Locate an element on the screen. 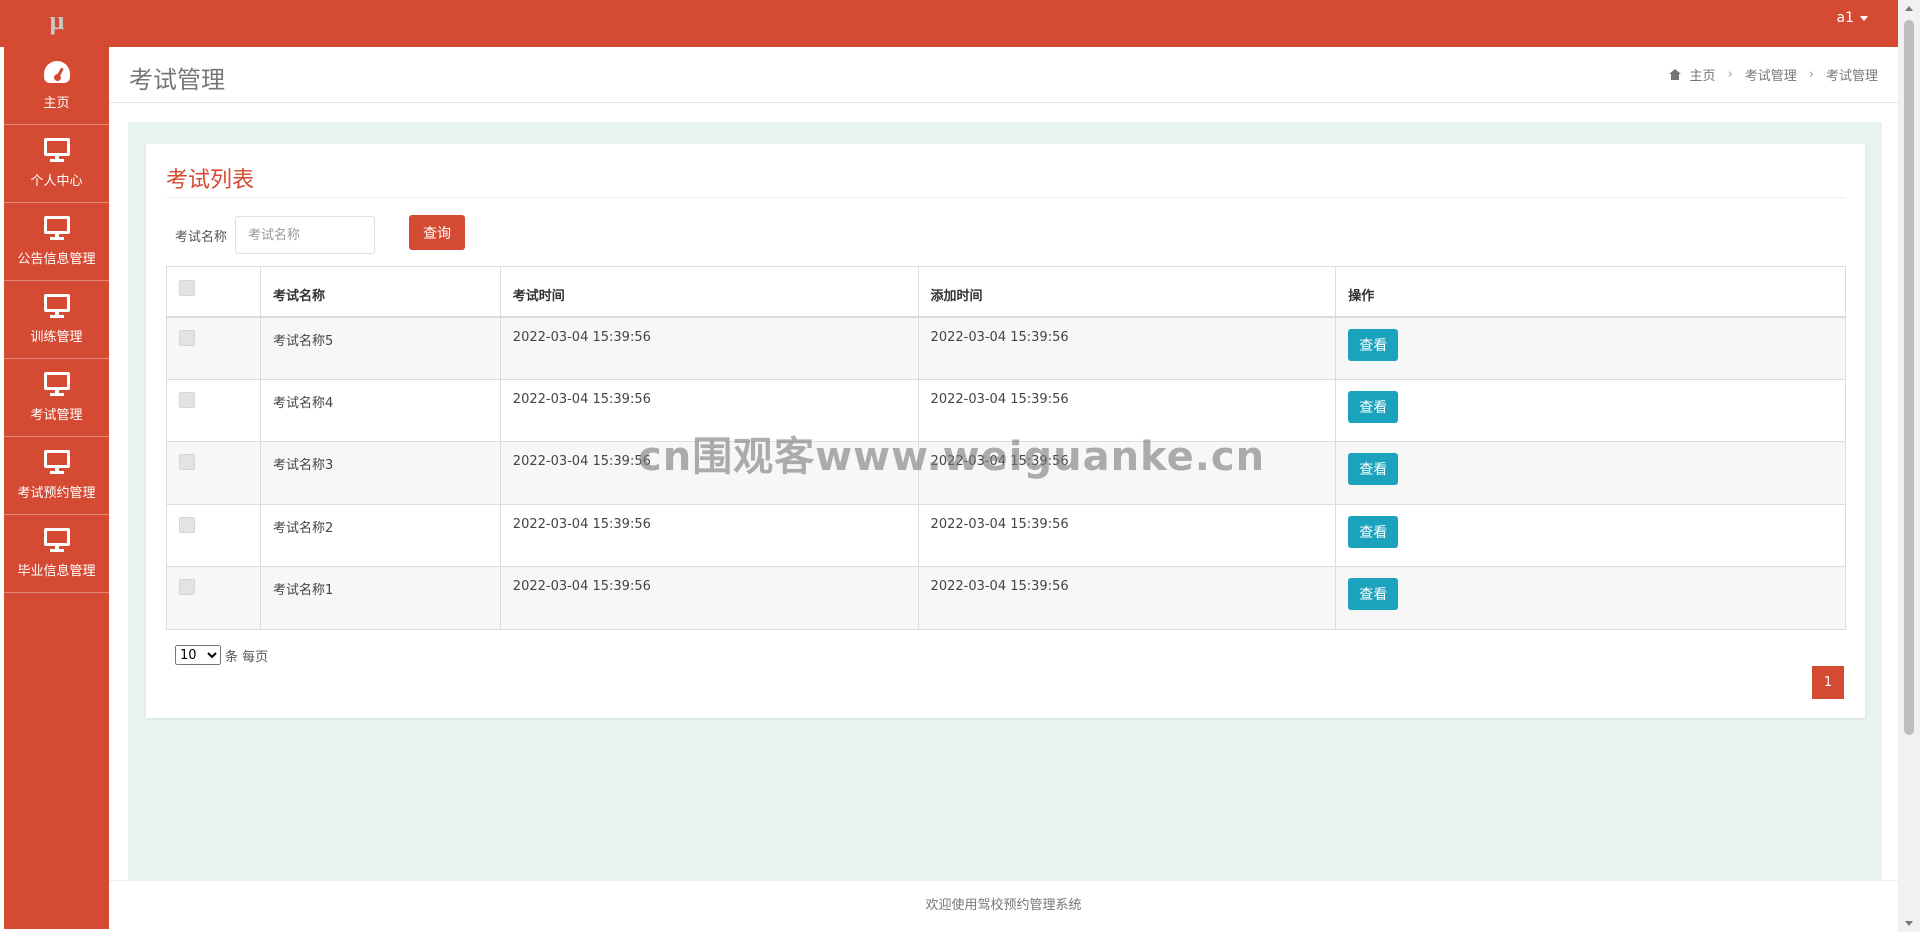 The height and width of the screenshot is (932, 1920). select-all-checkbox is located at coordinates (187, 287).